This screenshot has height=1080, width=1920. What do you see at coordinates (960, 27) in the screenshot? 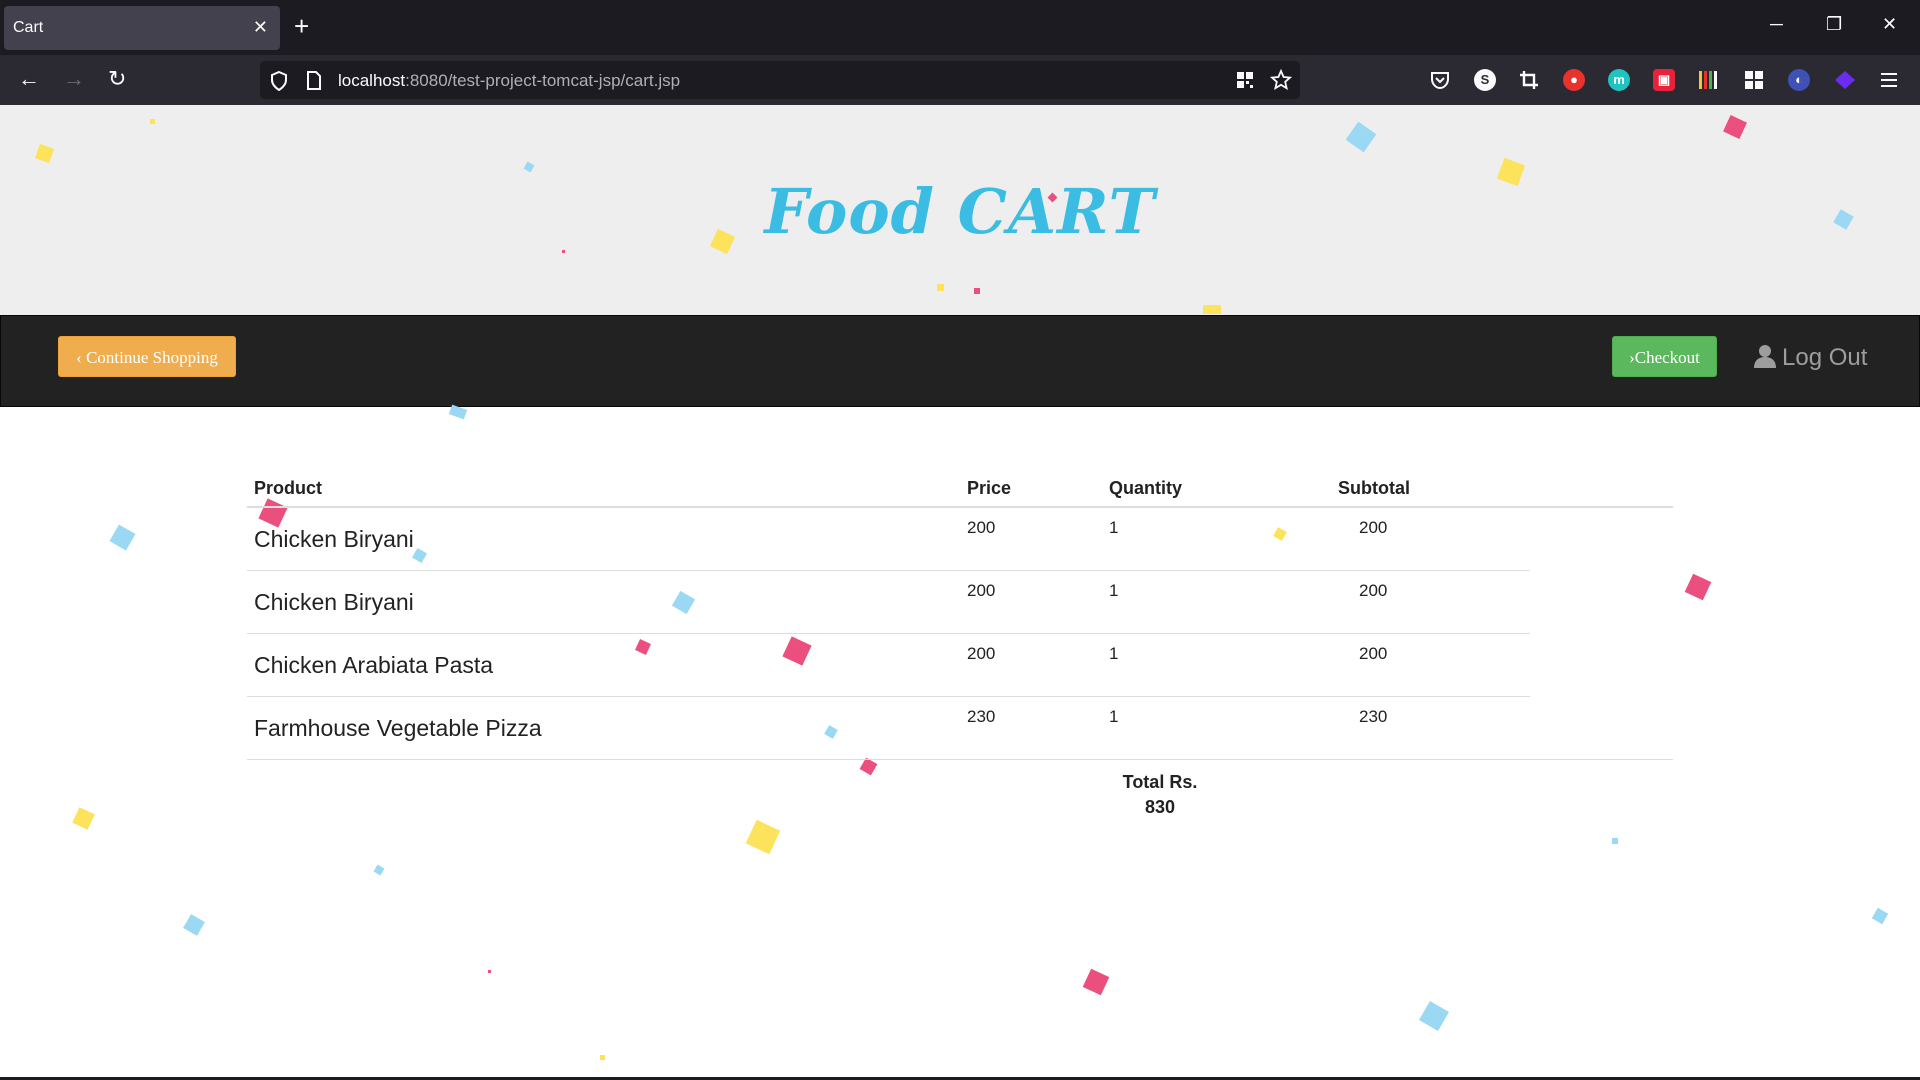
I see `browser-tab-bar: Cart ✕ + ─ ❐ ✕` at bounding box center [960, 27].